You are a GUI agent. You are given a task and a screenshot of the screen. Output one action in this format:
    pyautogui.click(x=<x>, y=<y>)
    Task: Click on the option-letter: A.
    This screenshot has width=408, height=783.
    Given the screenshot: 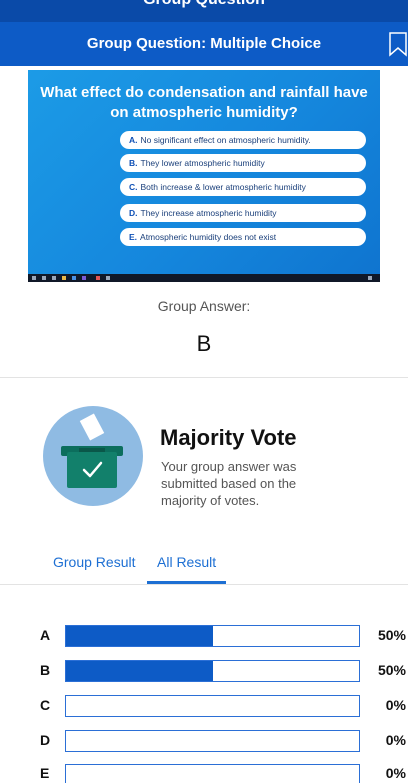 What is the action you would take?
    pyautogui.click(x=133, y=140)
    